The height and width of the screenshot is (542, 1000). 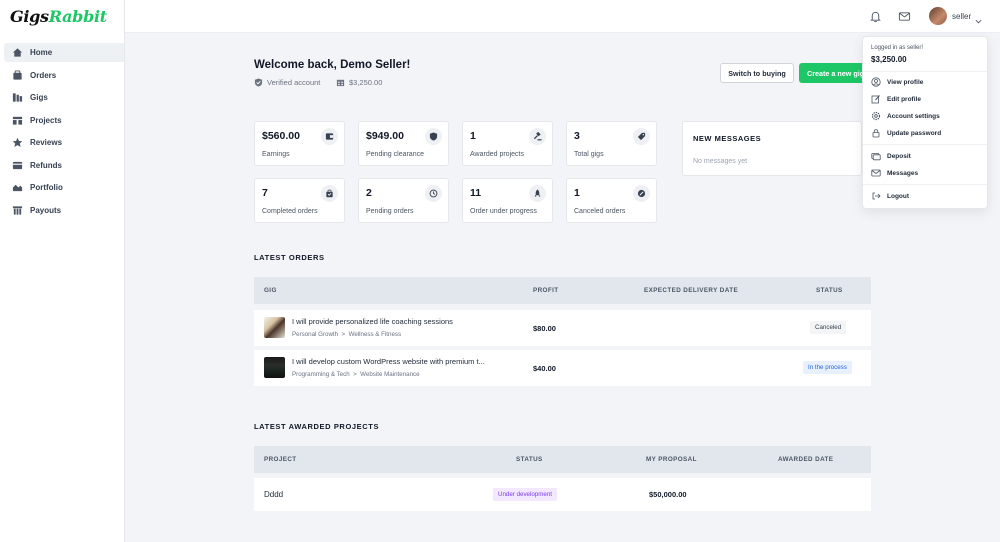 What do you see at coordinates (64, 187) in the screenshot?
I see `sidebar-item-portfolio: Portfolio` at bounding box center [64, 187].